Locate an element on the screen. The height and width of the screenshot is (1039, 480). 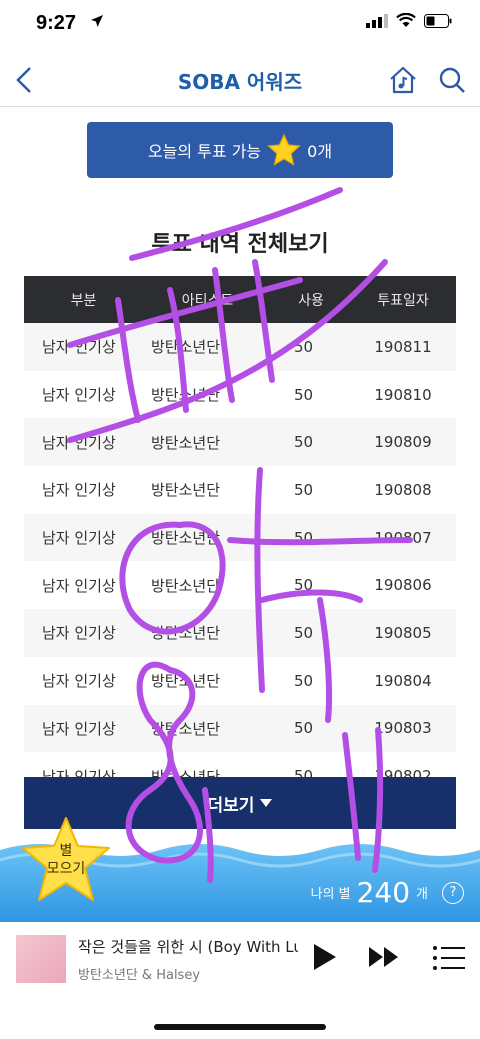
star-icon is located at coordinates (284, 150).